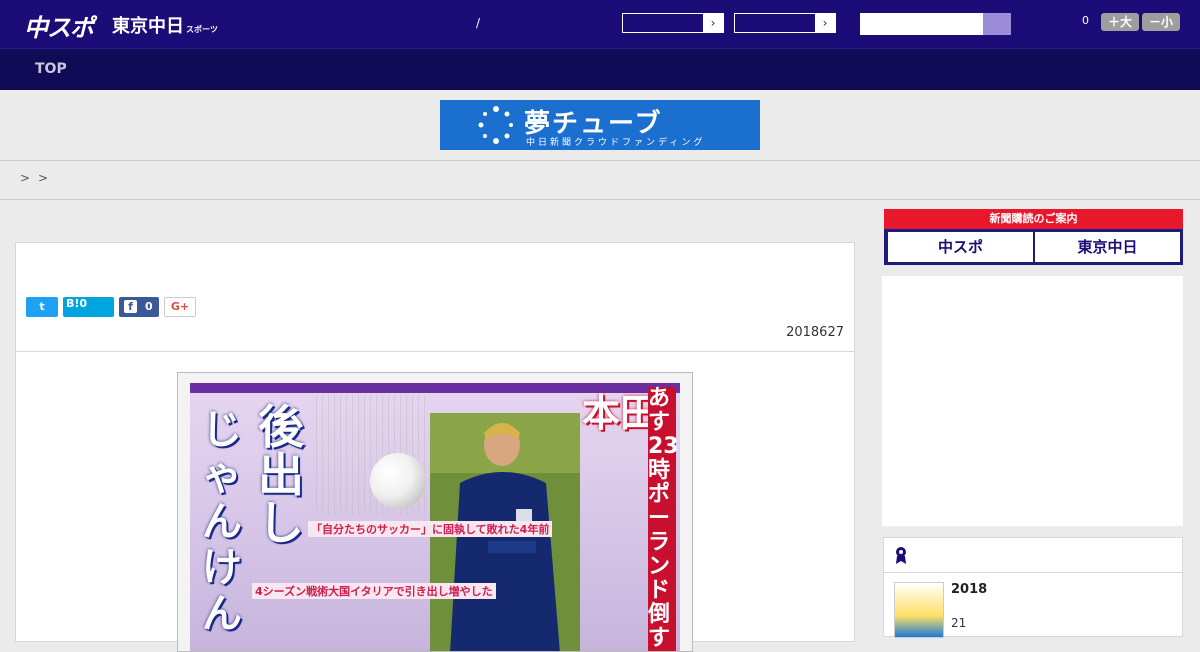 This screenshot has height=652, width=1200. I want to click on ranking-item-subtitle: 21, so click(959, 623).